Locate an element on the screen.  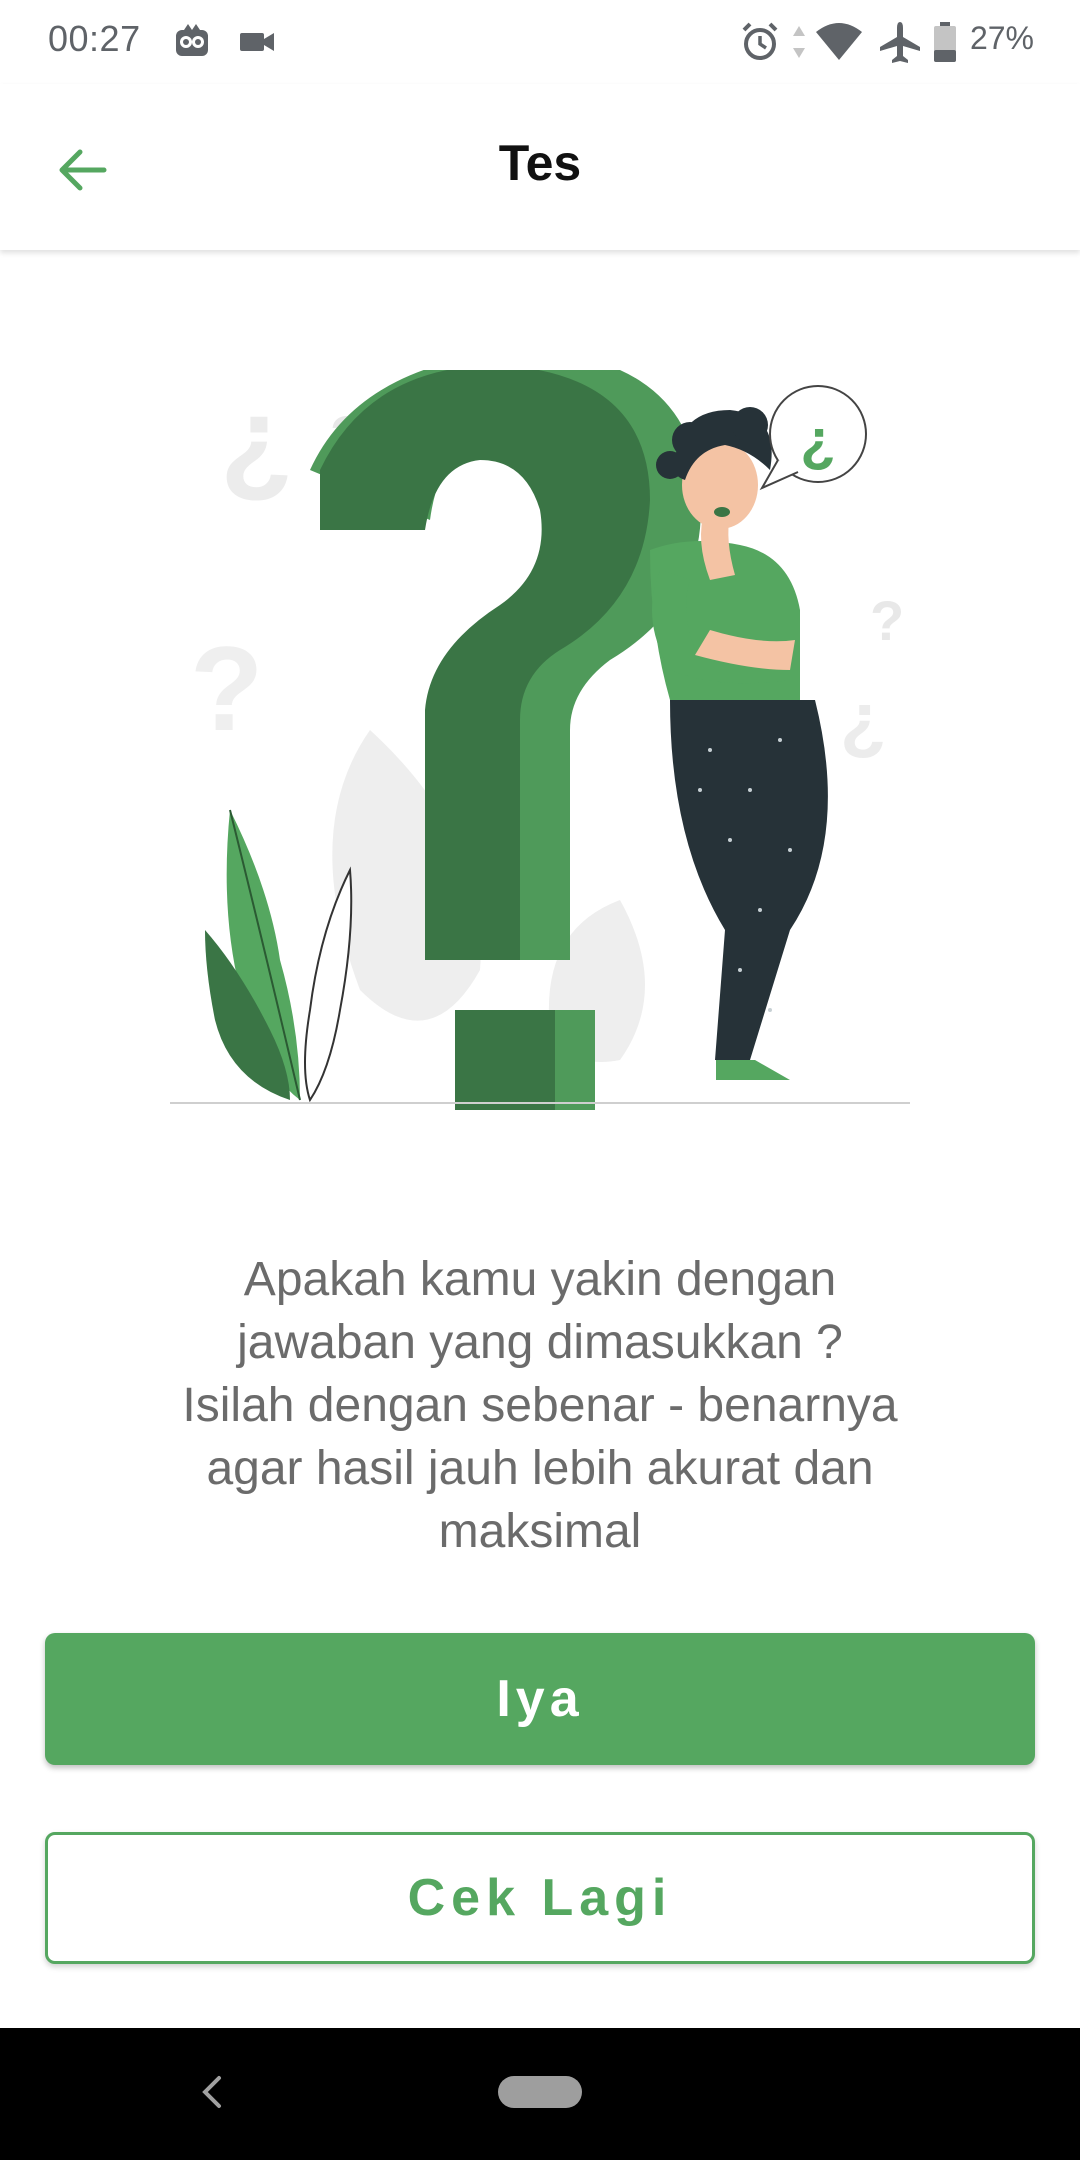
data-arrows-icon is located at coordinates (799, 42).